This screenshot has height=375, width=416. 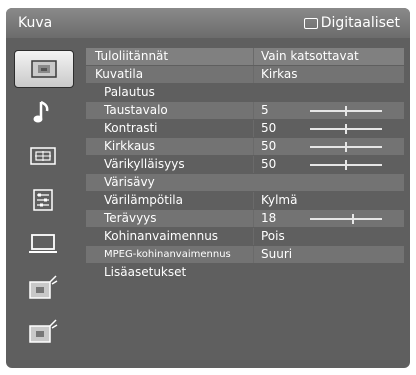 I want to click on analog-setup-icon, so click(x=43, y=287).